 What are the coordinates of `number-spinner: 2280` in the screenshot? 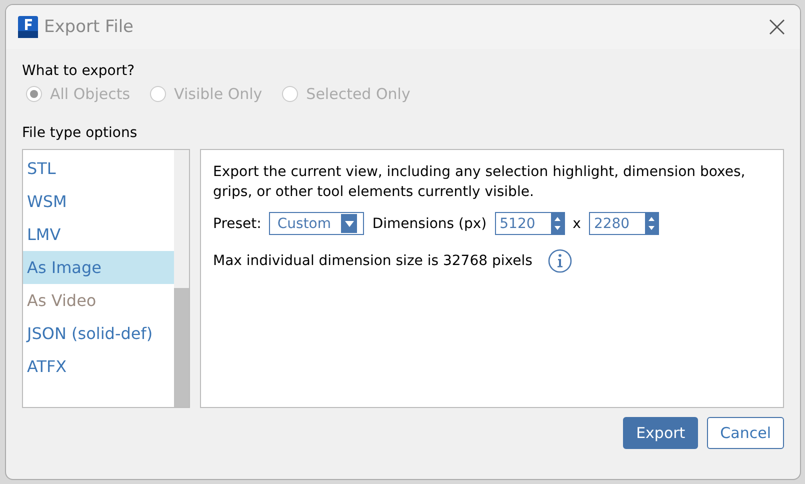 It's located at (623, 223).